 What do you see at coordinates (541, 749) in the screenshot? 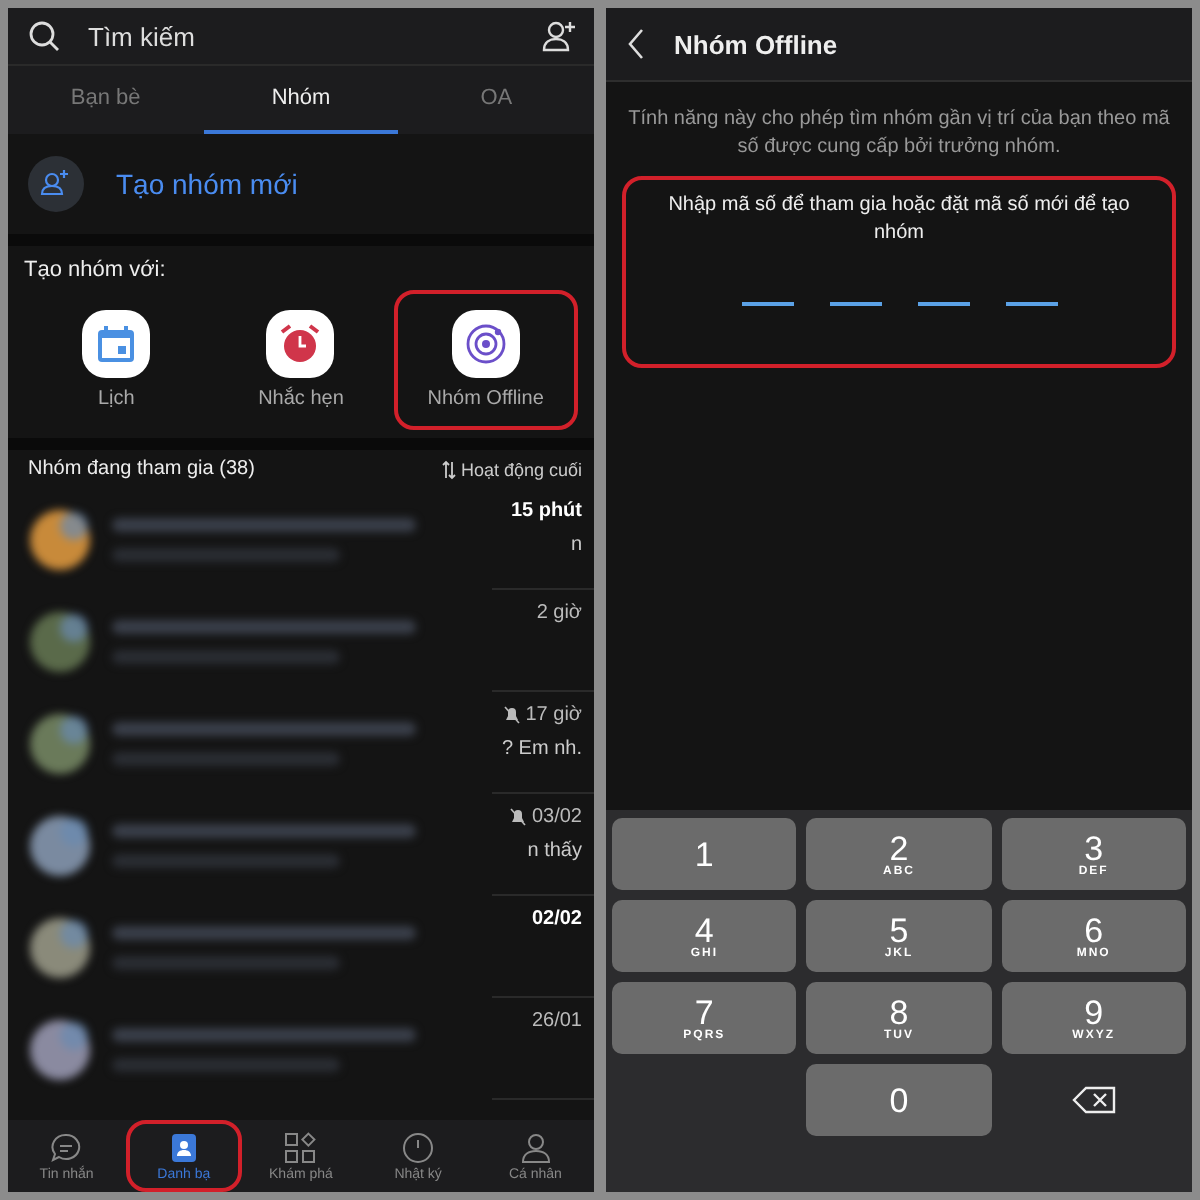
I see `message-preview: ? Em nh.` at bounding box center [541, 749].